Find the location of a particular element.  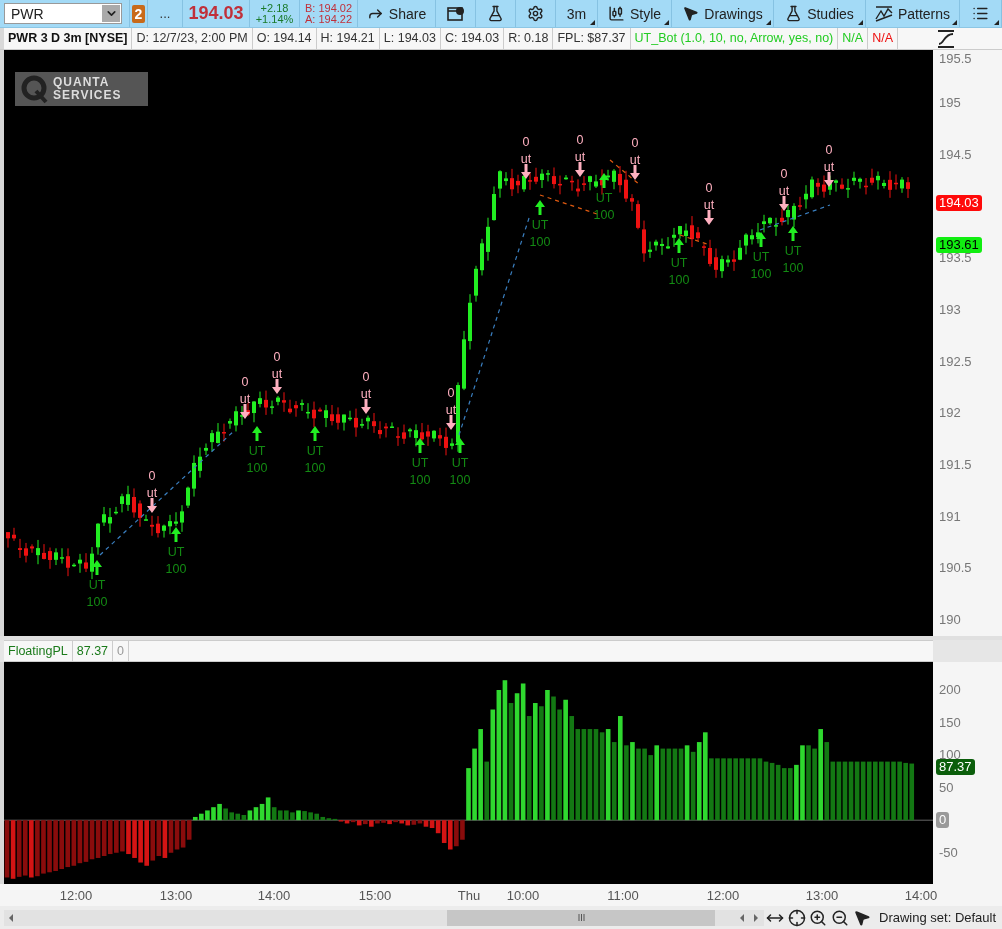

time-axis-label: 15:00 is located at coordinates (375, 895).